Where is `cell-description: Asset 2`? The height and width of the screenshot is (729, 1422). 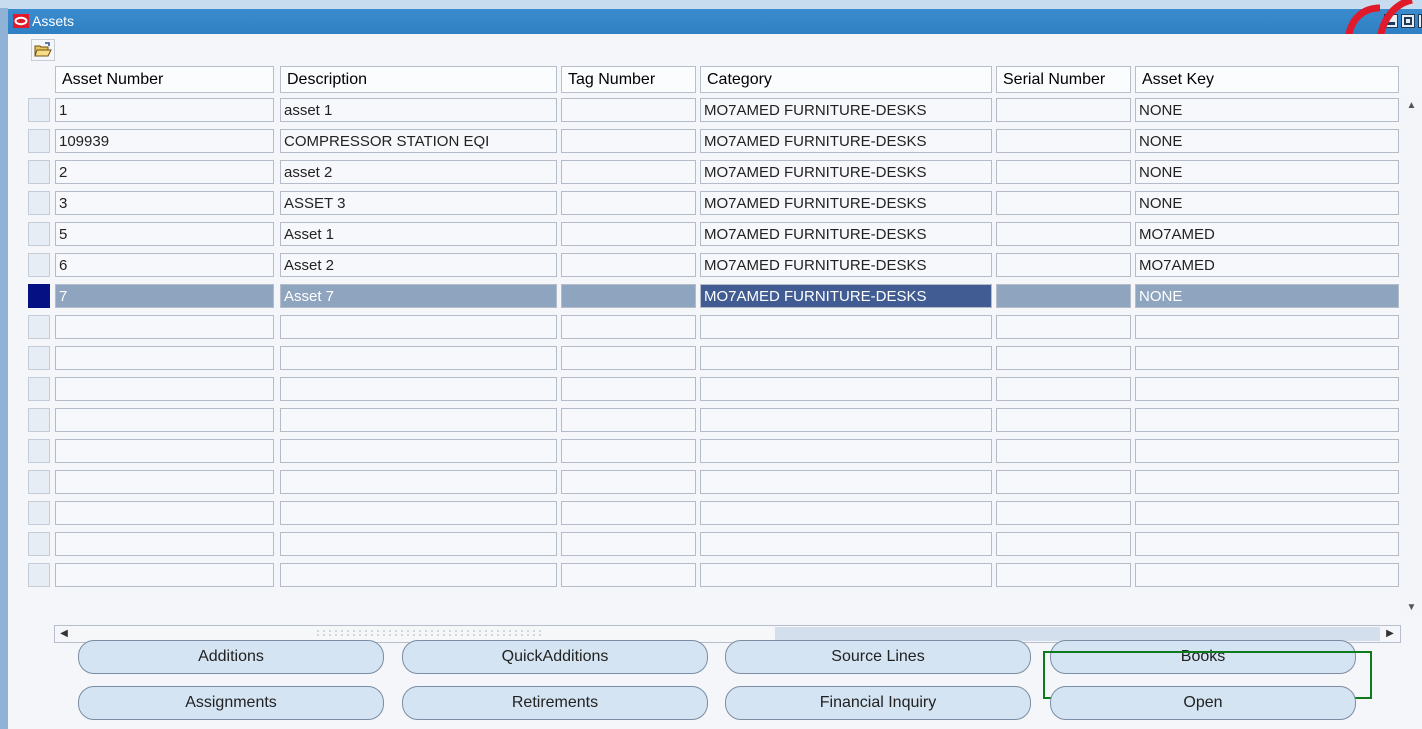 cell-description: Asset 2 is located at coordinates (418, 265).